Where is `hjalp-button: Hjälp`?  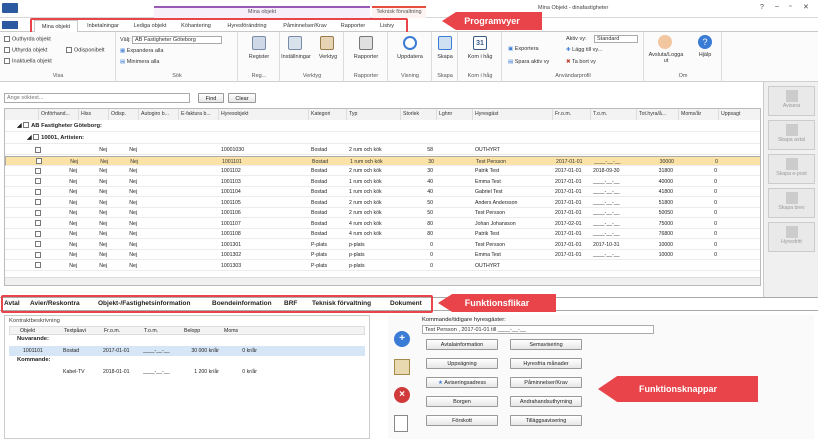 hjalp-button: Hjälp is located at coordinates (705, 55).